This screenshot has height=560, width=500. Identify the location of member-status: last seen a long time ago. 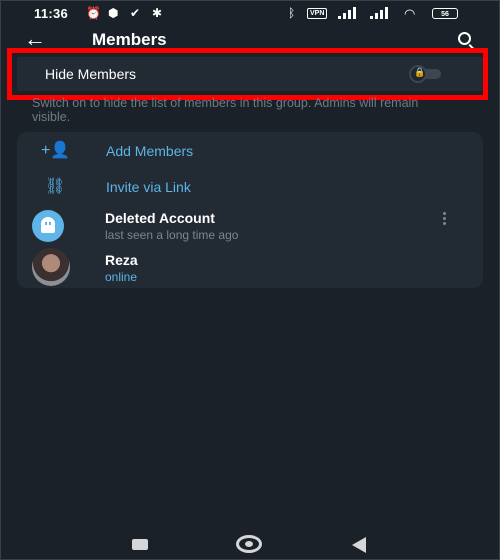
(172, 235).